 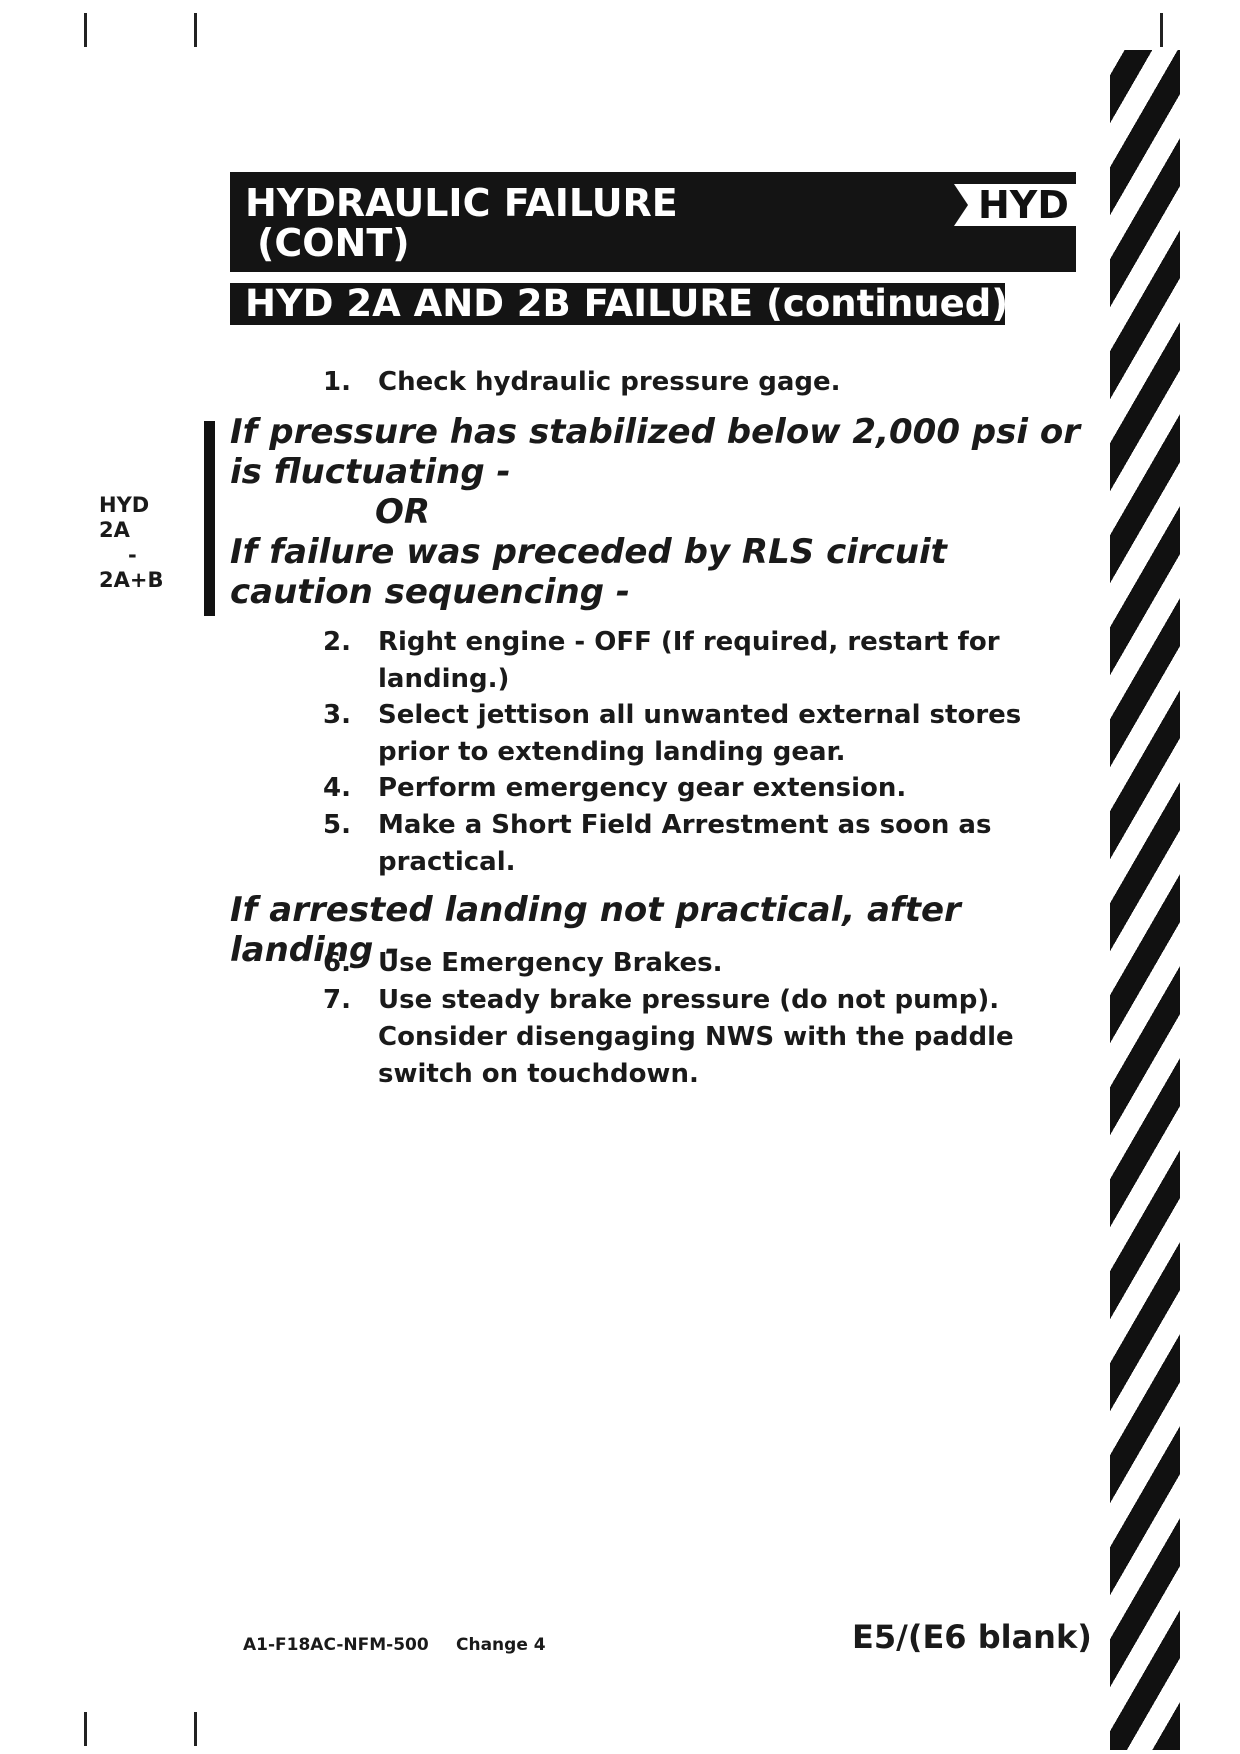 What do you see at coordinates (337, 825) in the screenshot?
I see `step-number: 5.` at bounding box center [337, 825].